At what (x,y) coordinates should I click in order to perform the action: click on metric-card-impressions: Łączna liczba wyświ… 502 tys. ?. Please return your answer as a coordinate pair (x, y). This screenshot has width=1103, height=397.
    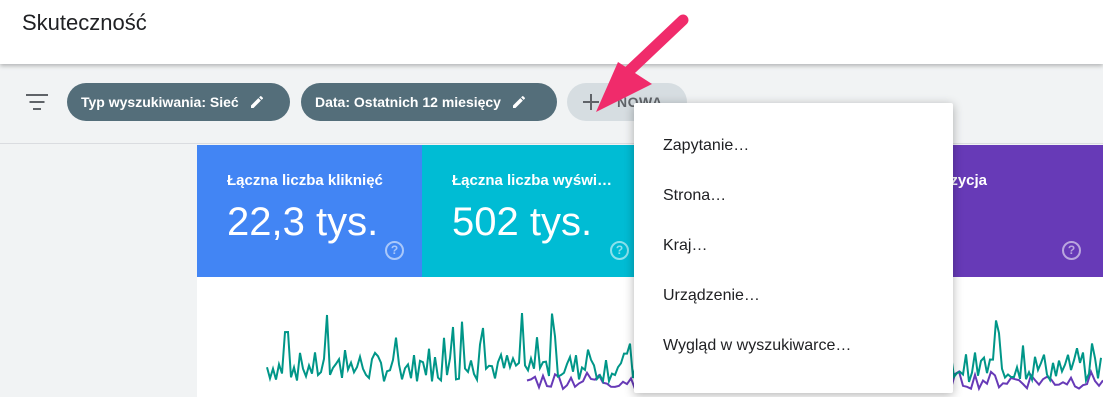
    Looking at the image, I should click on (534, 211).